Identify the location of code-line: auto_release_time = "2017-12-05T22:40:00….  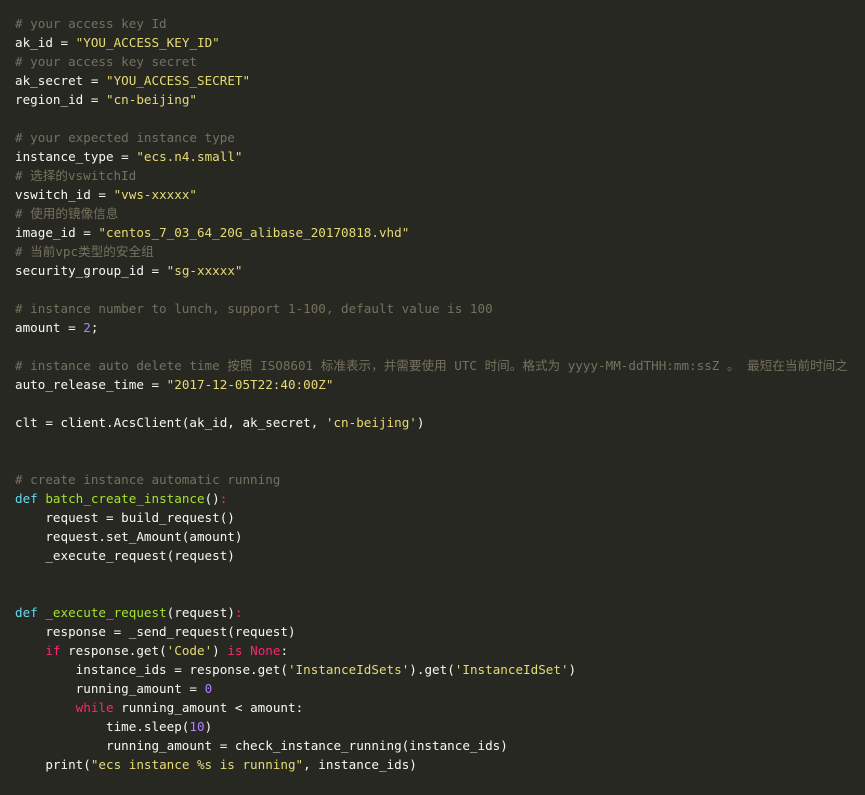
(440, 384).